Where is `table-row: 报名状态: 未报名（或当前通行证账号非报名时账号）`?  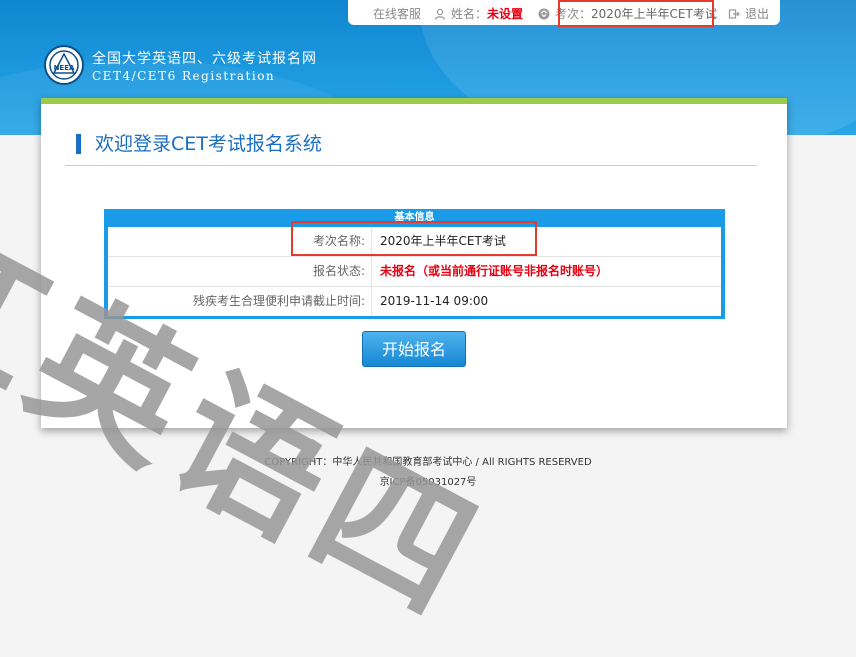
table-row: 报名状态: 未报名（或当前通行证账号非报名时账号） is located at coordinates (414, 272).